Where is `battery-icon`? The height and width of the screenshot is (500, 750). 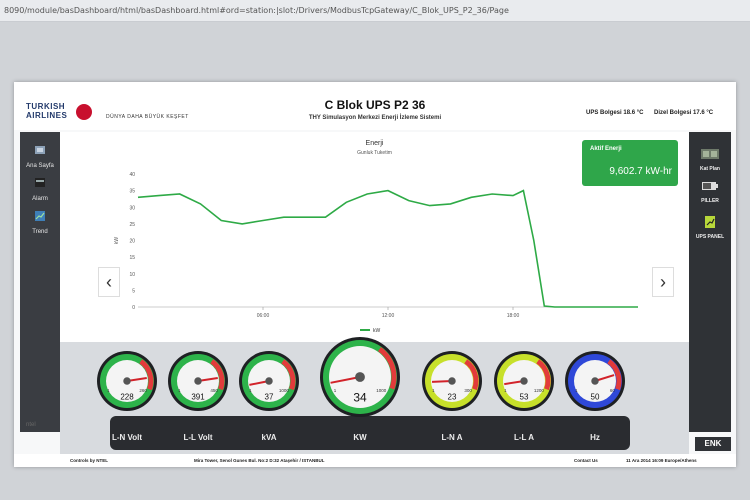 battery-icon is located at coordinates (710, 186).